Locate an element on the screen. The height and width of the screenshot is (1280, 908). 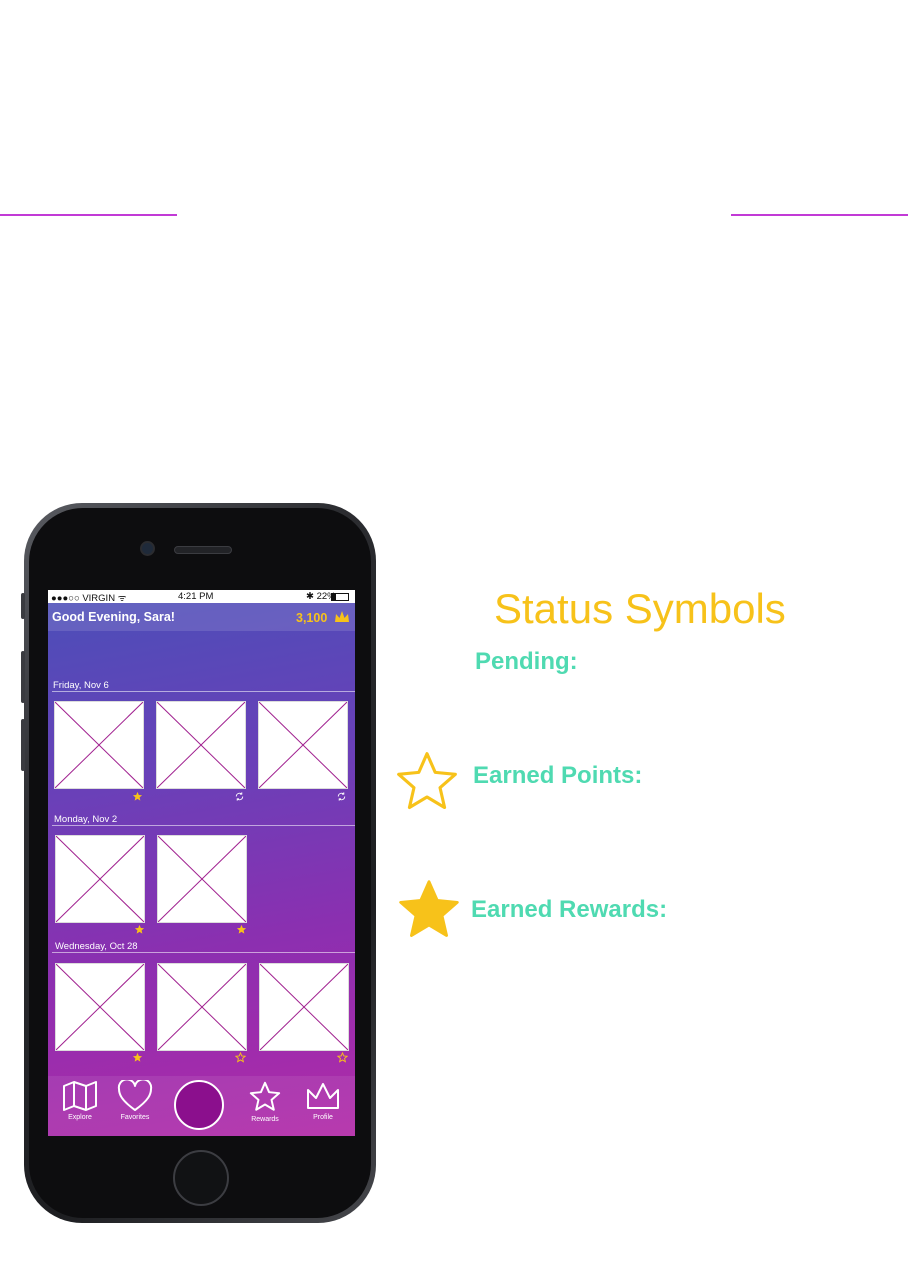
tab-favorites: Favorites is located at coordinates (135, 1107).